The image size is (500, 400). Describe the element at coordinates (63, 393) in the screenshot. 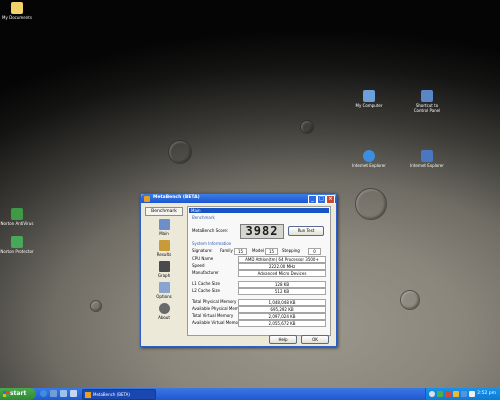

I see `quicklaunch-media-icon` at that location.